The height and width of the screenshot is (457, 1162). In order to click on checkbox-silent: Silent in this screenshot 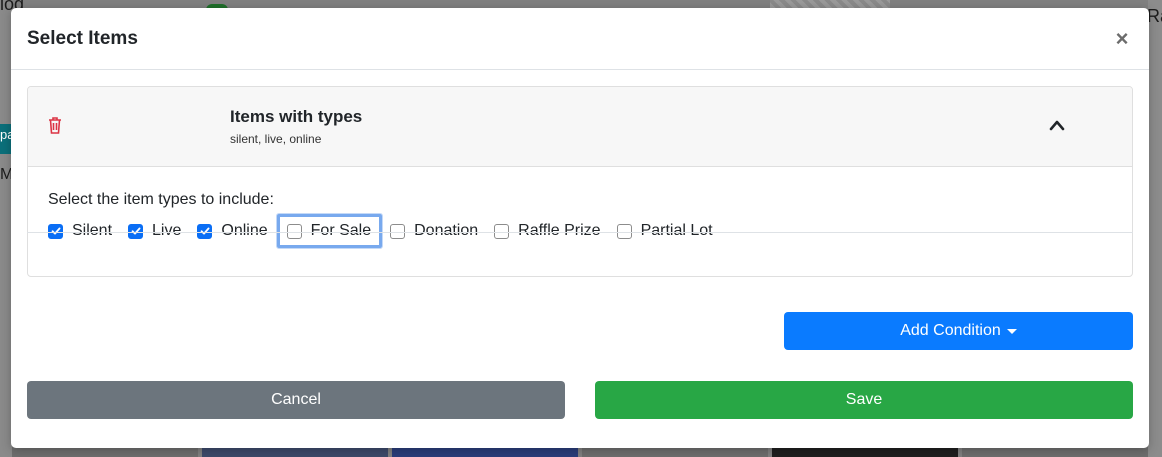, I will do `click(80, 231)`.